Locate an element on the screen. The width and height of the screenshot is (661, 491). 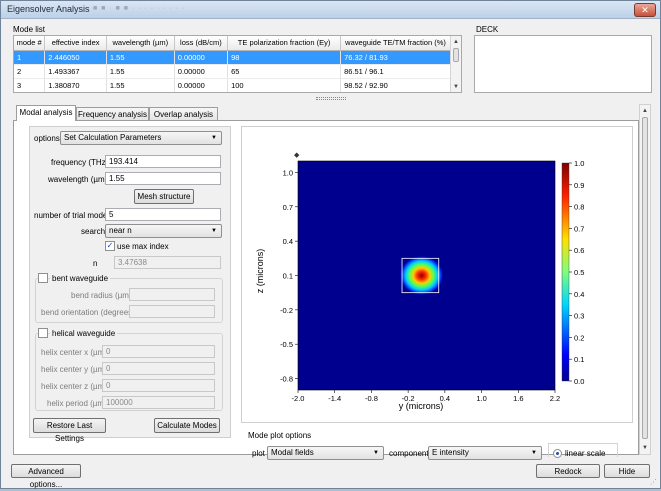
table-cell: 2 is located at coordinates (30, 71).